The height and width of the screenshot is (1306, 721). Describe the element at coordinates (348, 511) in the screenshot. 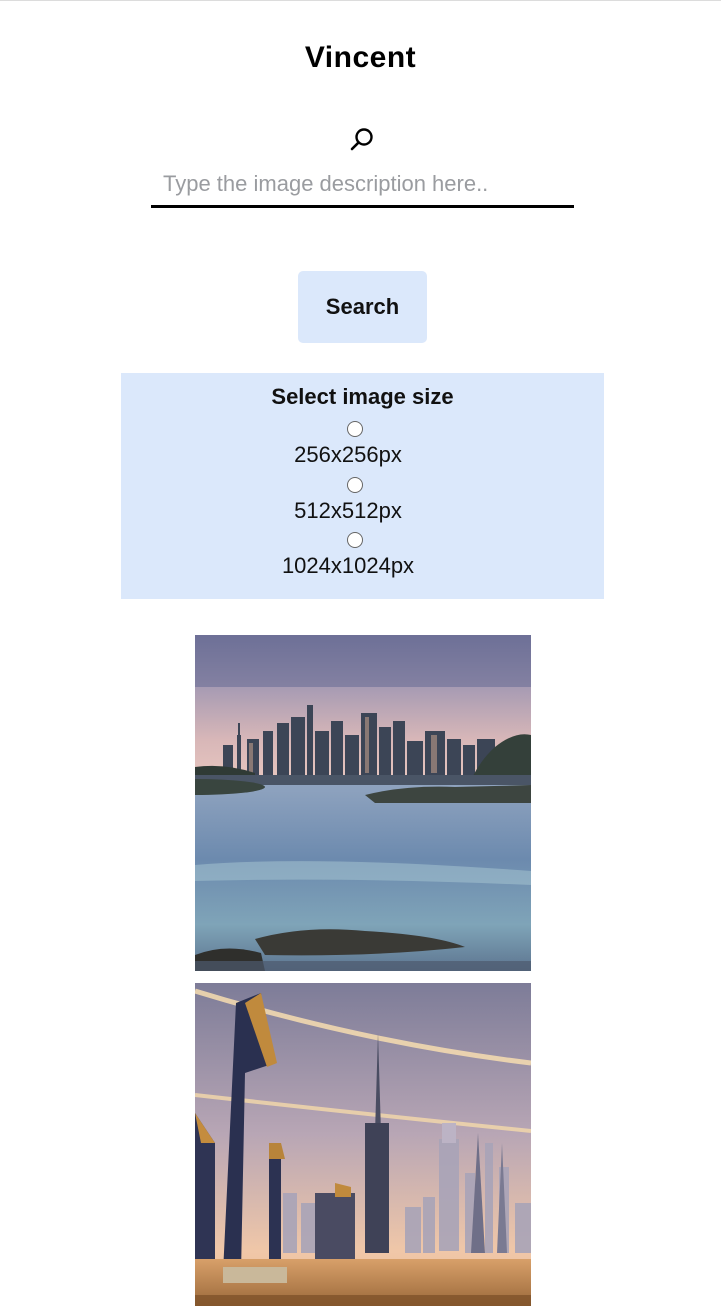

I see `size-option-label: 512x512px` at that location.